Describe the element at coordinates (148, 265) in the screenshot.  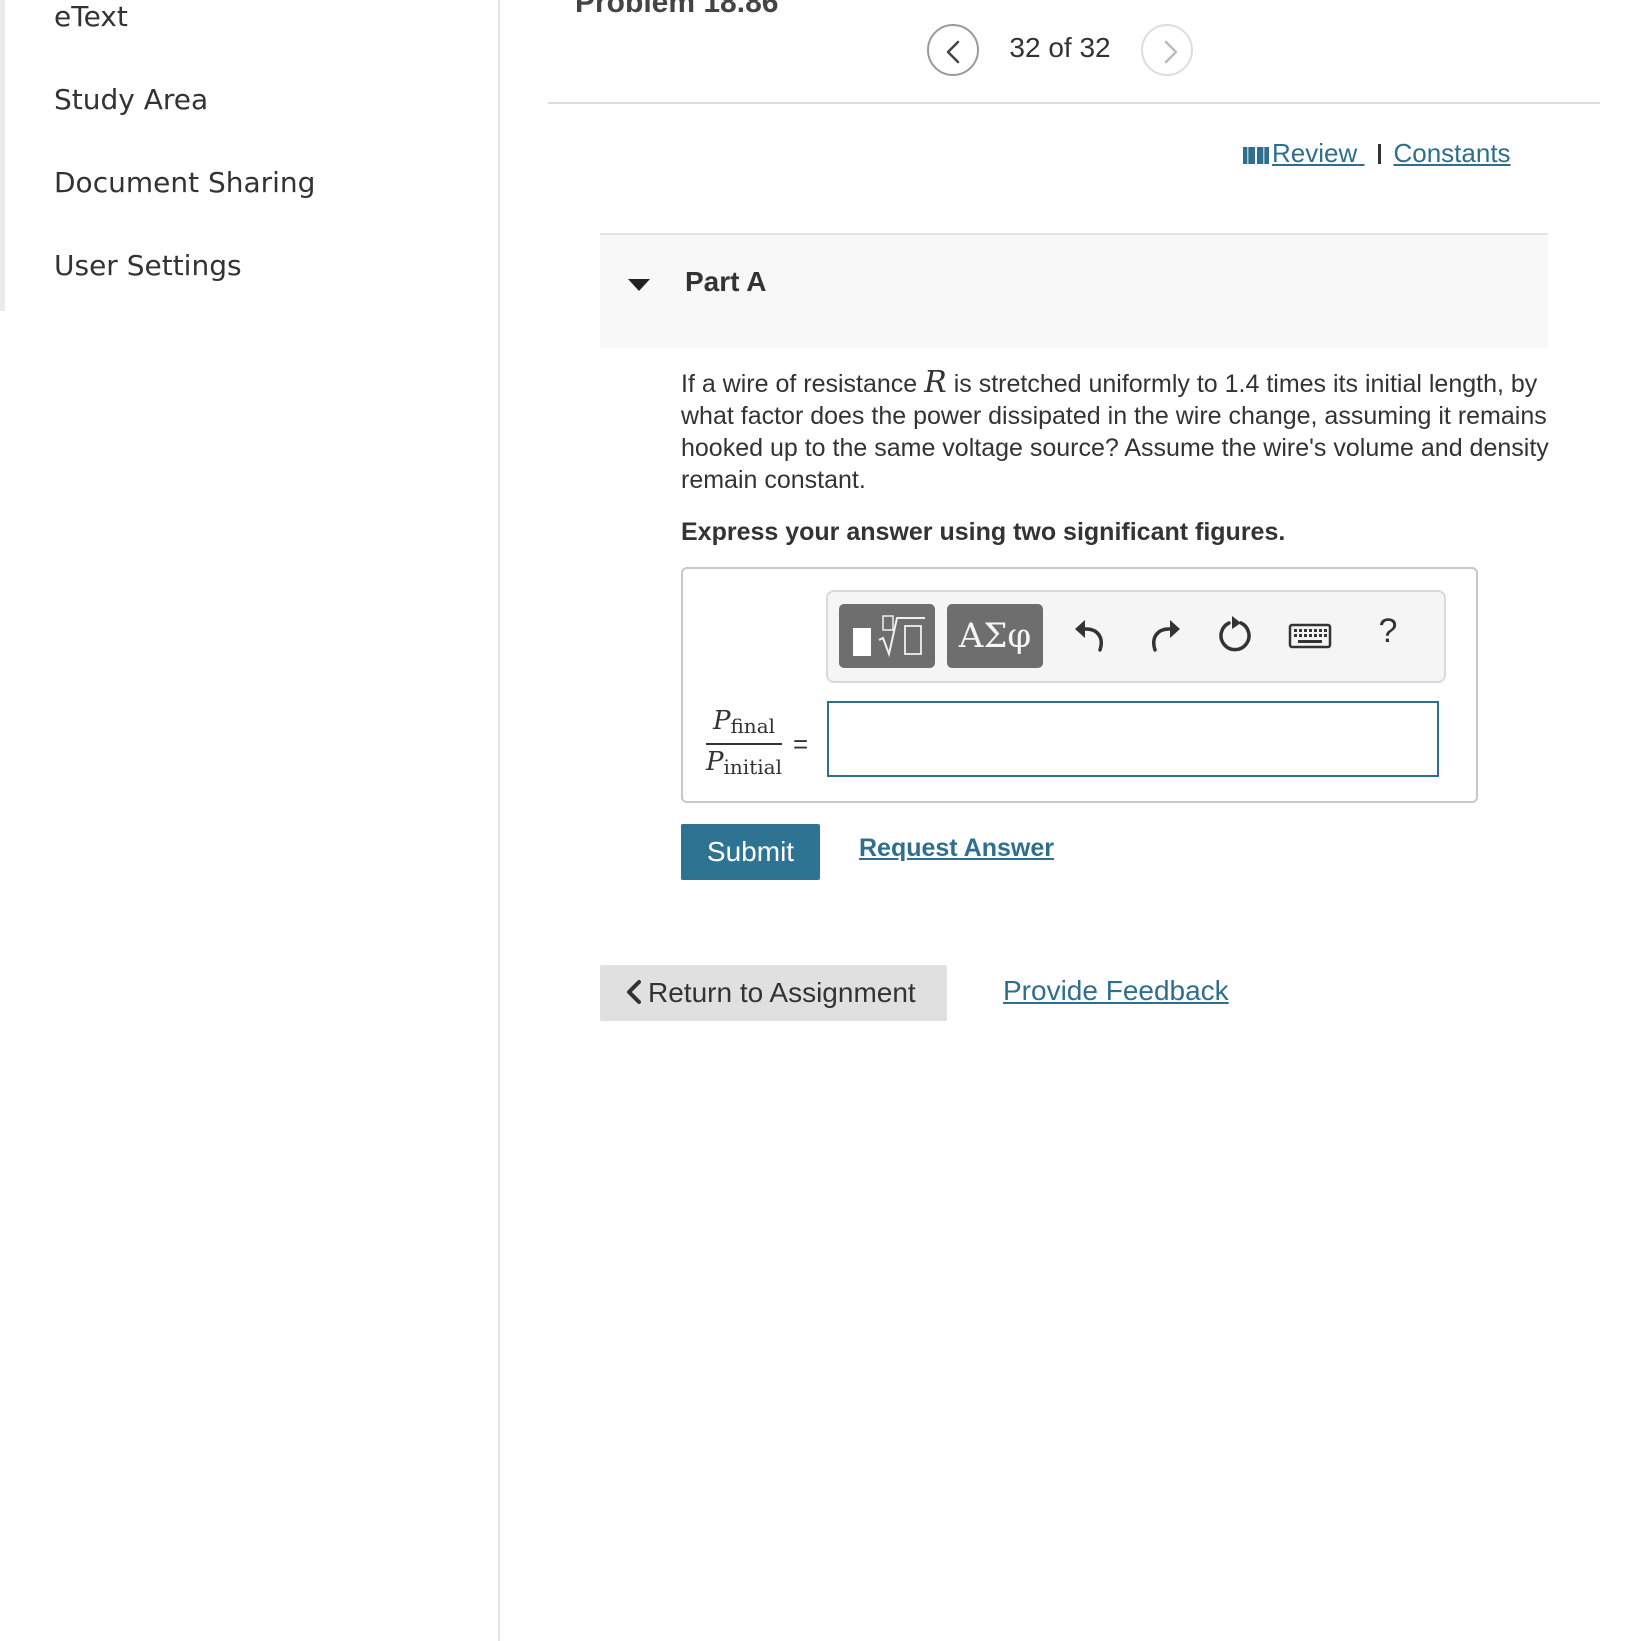
I see `sidebar-item-user-settings: User Settings` at that location.